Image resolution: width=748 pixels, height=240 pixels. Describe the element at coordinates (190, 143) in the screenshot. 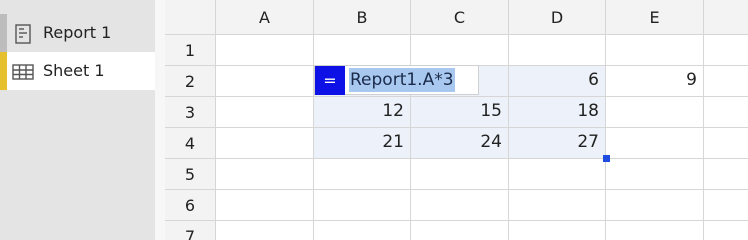

I see `row-header-4: 4` at that location.